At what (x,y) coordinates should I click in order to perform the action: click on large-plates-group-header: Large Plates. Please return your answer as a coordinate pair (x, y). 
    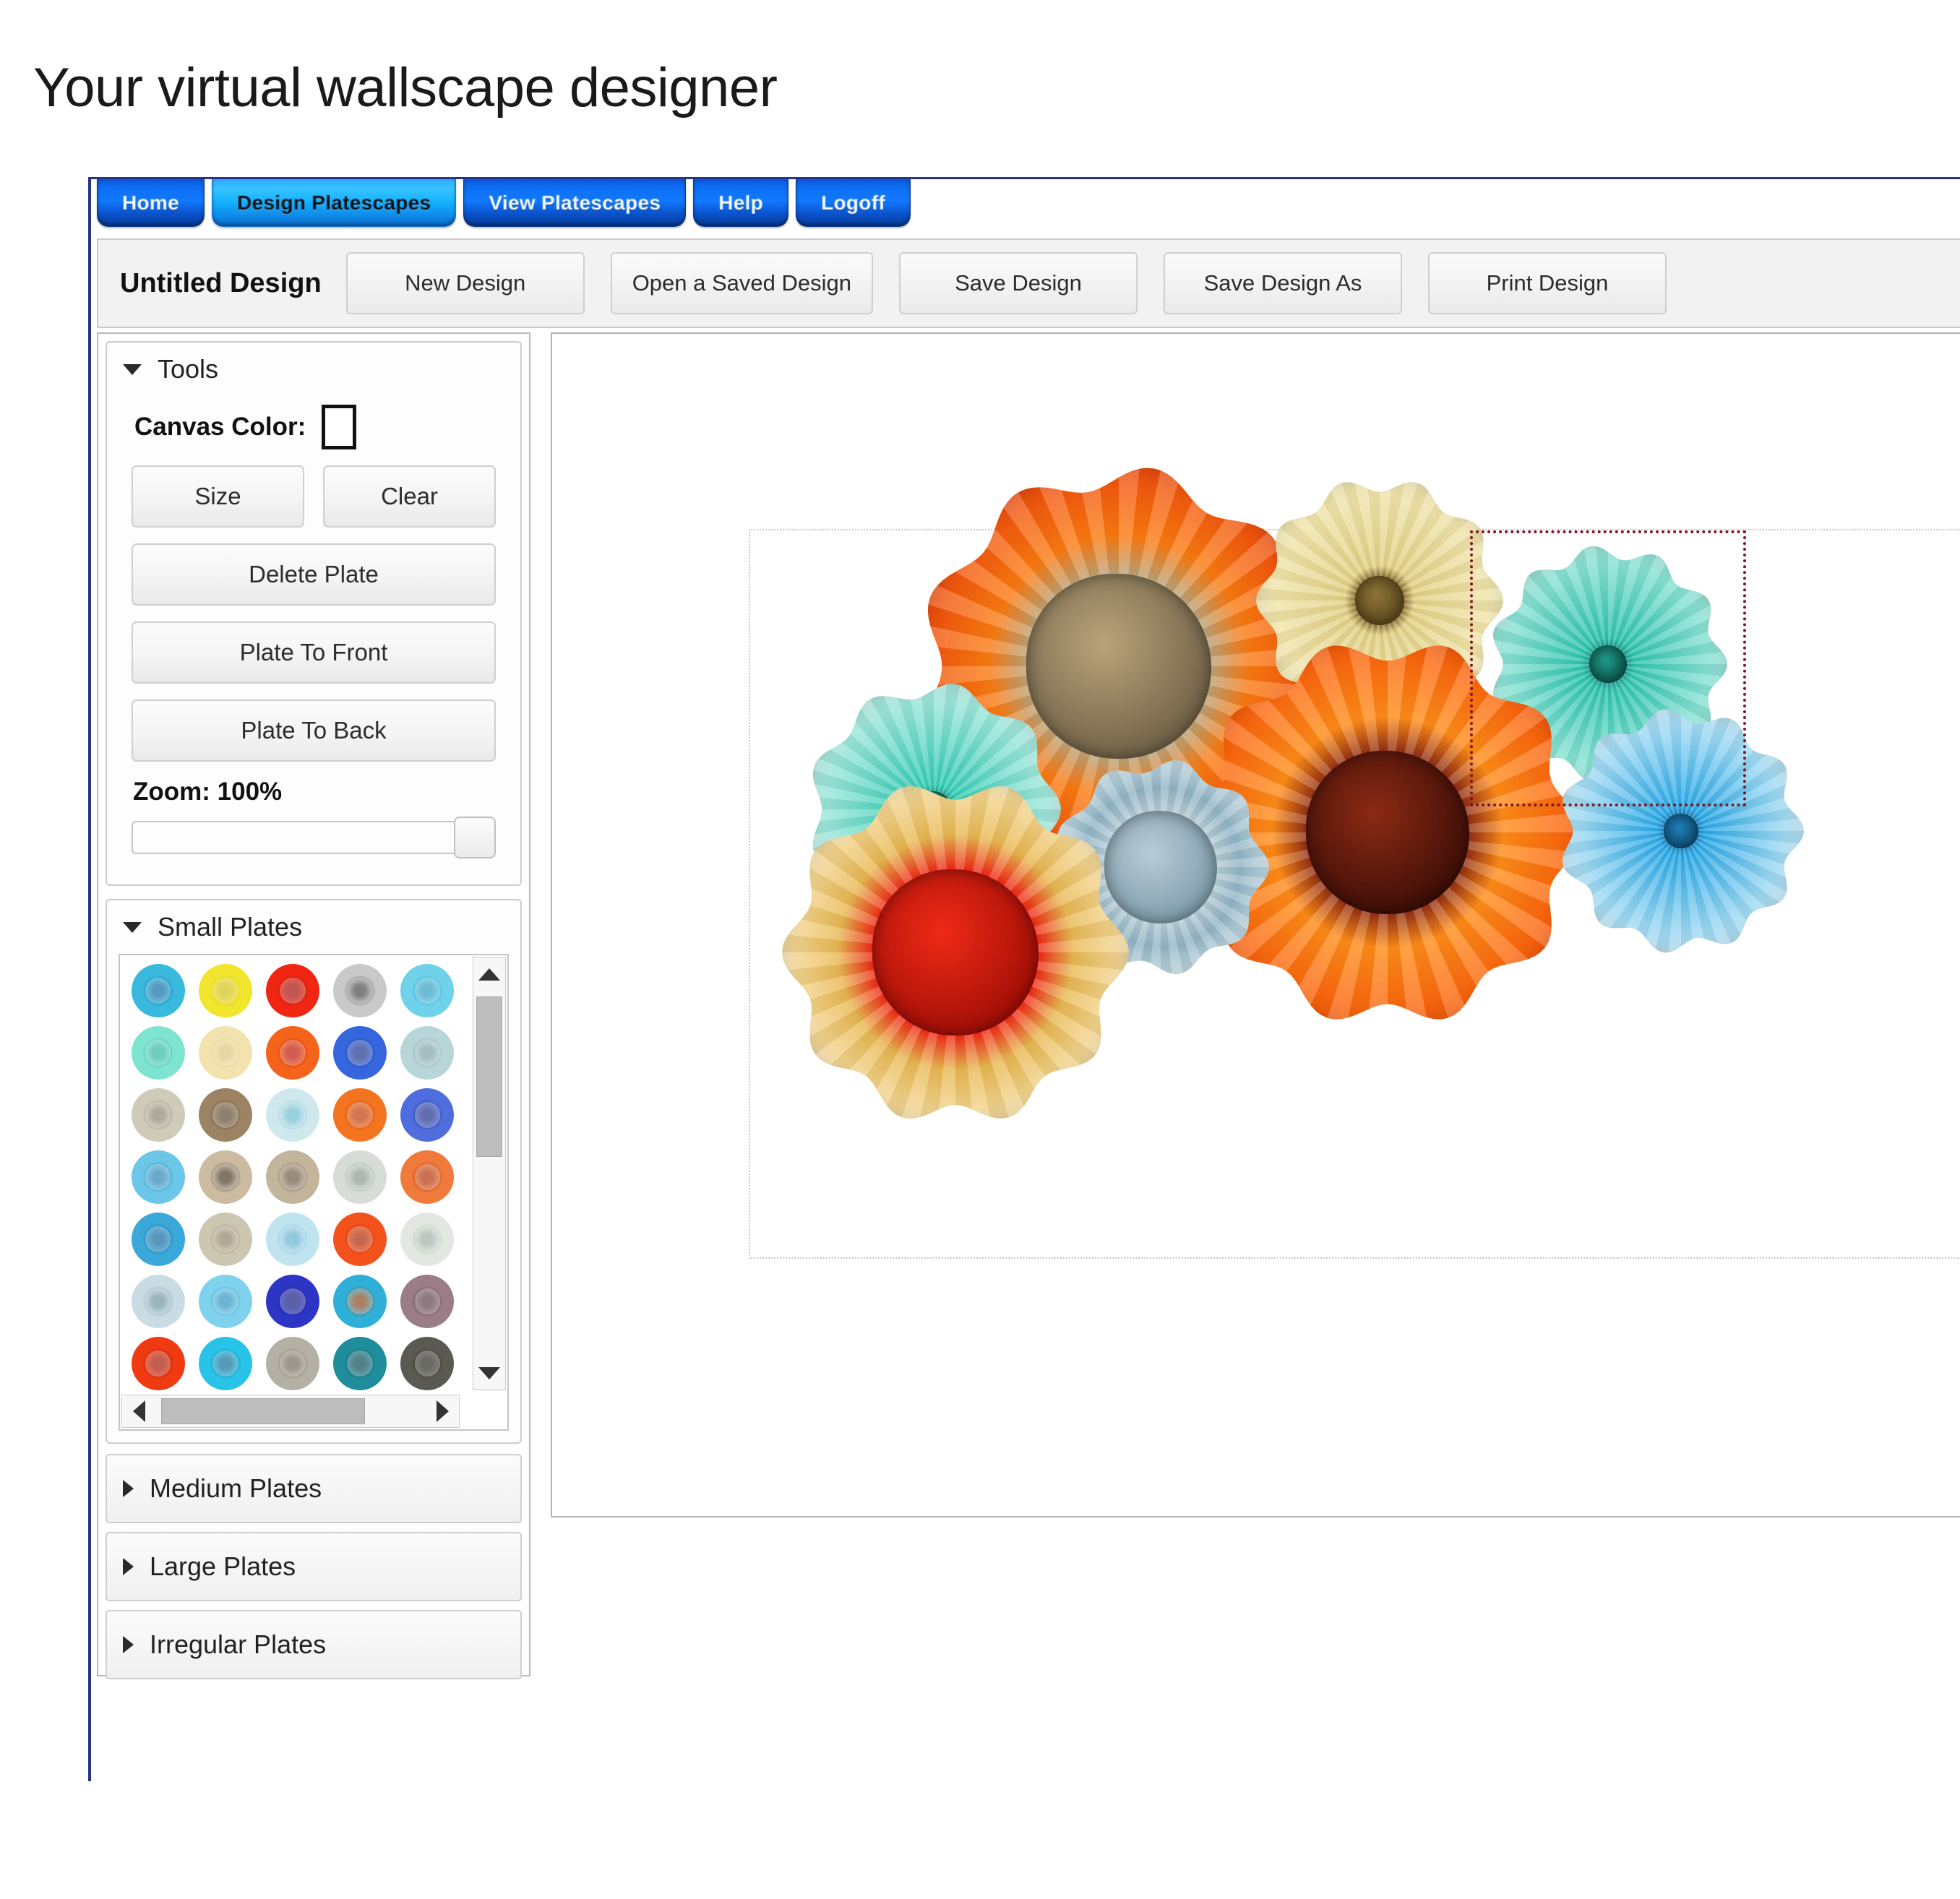
    Looking at the image, I should click on (314, 1567).